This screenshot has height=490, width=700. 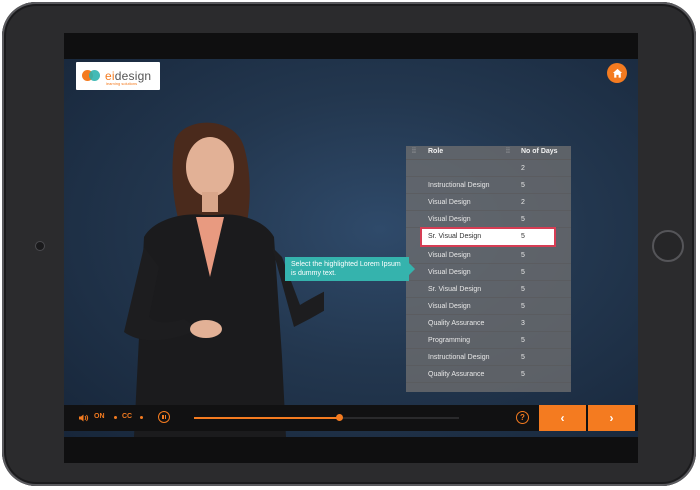 What do you see at coordinates (488, 168) in the screenshot?
I see `table-row: 2` at bounding box center [488, 168].